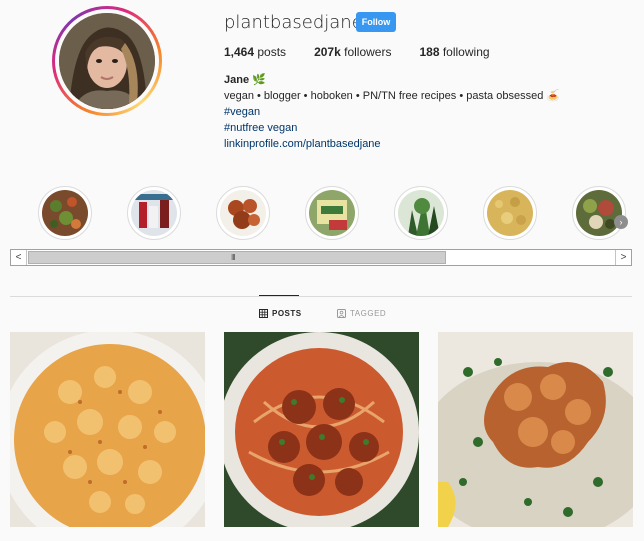  What do you see at coordinates (154, 213) in the screenshot?
I see `highlight-sauces` at bounding box center [154, 213].